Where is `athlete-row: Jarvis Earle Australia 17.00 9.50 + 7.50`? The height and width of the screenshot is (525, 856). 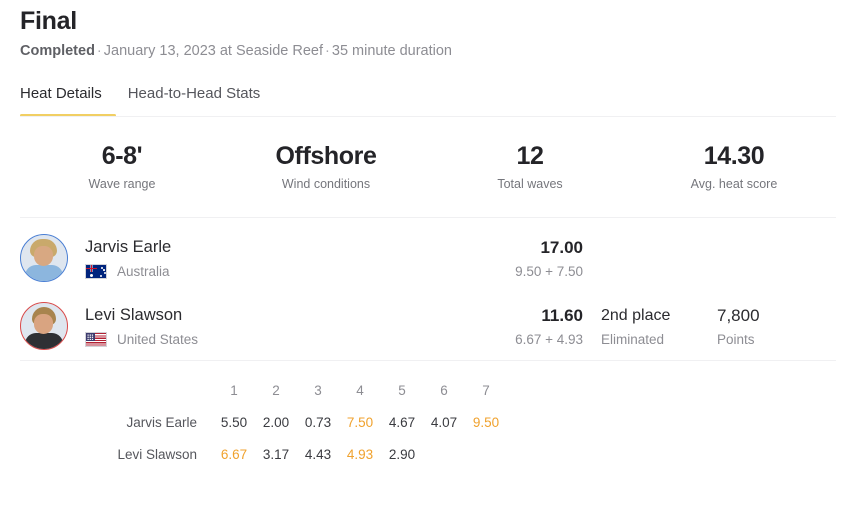 athlete-row: Jarvis Earle Australia 17.00 9.50 + 7.50 is located at coordinates (428, 258).